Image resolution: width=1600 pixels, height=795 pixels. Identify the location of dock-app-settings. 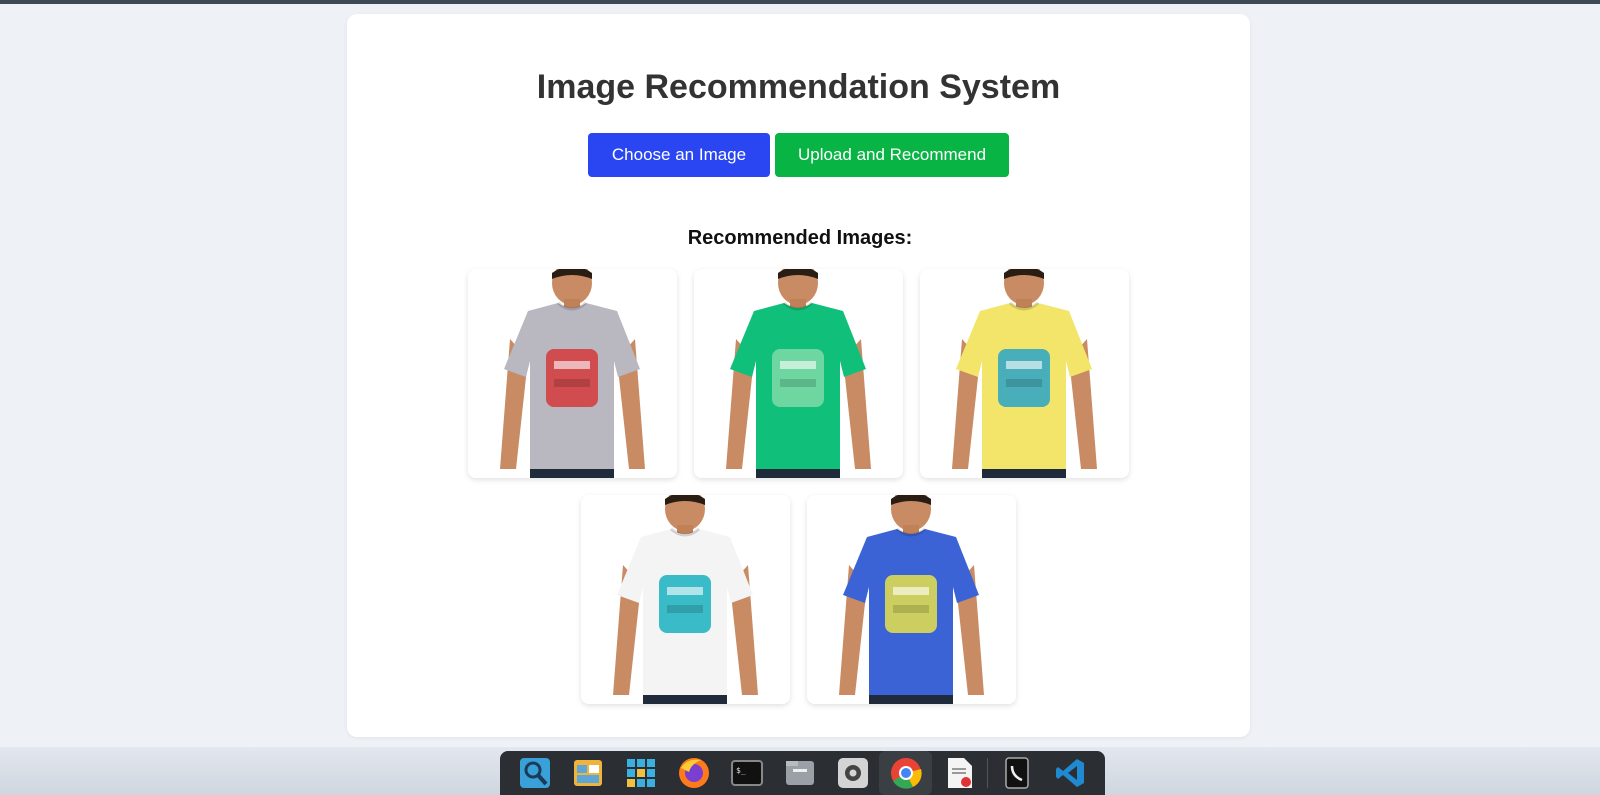
(852, 773).